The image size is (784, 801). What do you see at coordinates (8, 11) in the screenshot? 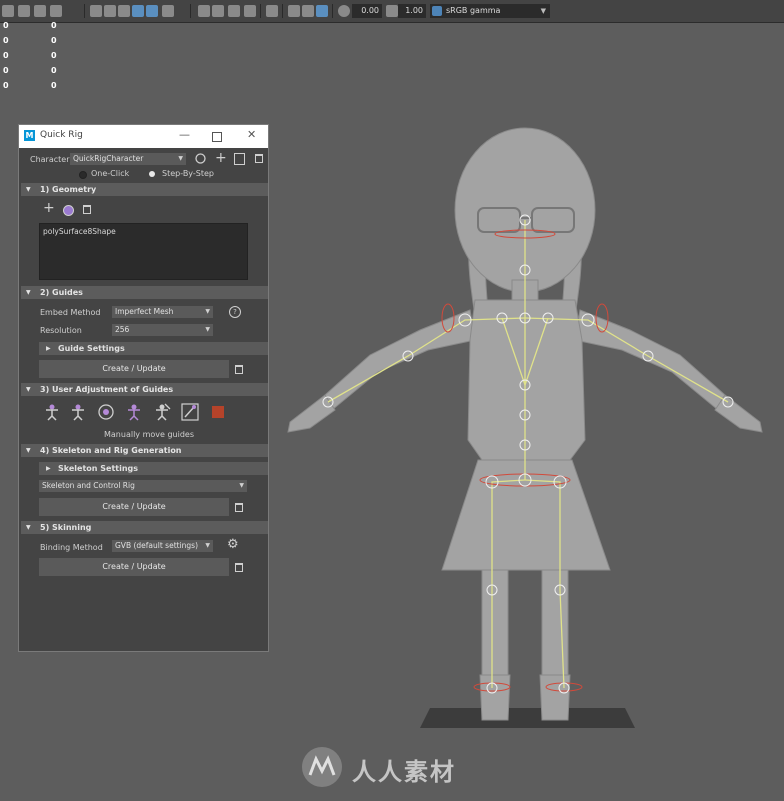
I see `grid-icon` at bounding box center [8, 11].